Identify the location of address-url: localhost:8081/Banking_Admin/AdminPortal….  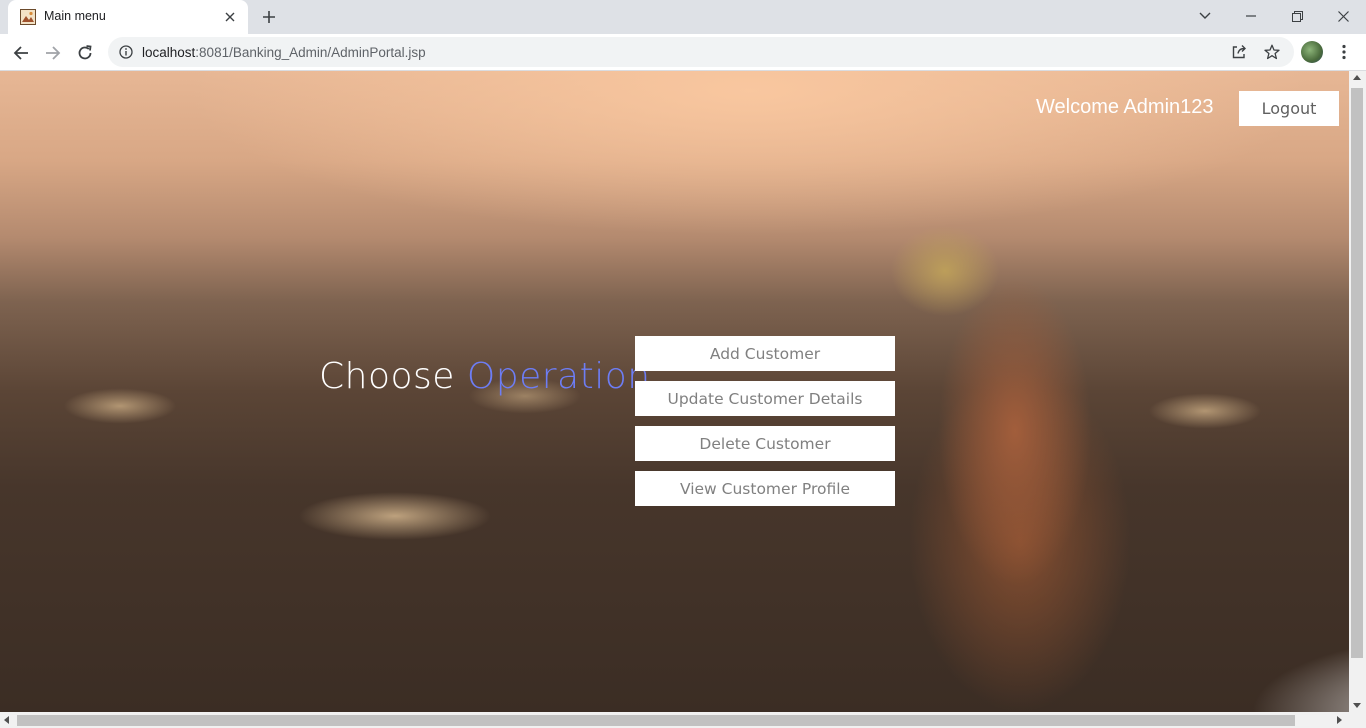
(284, 52).